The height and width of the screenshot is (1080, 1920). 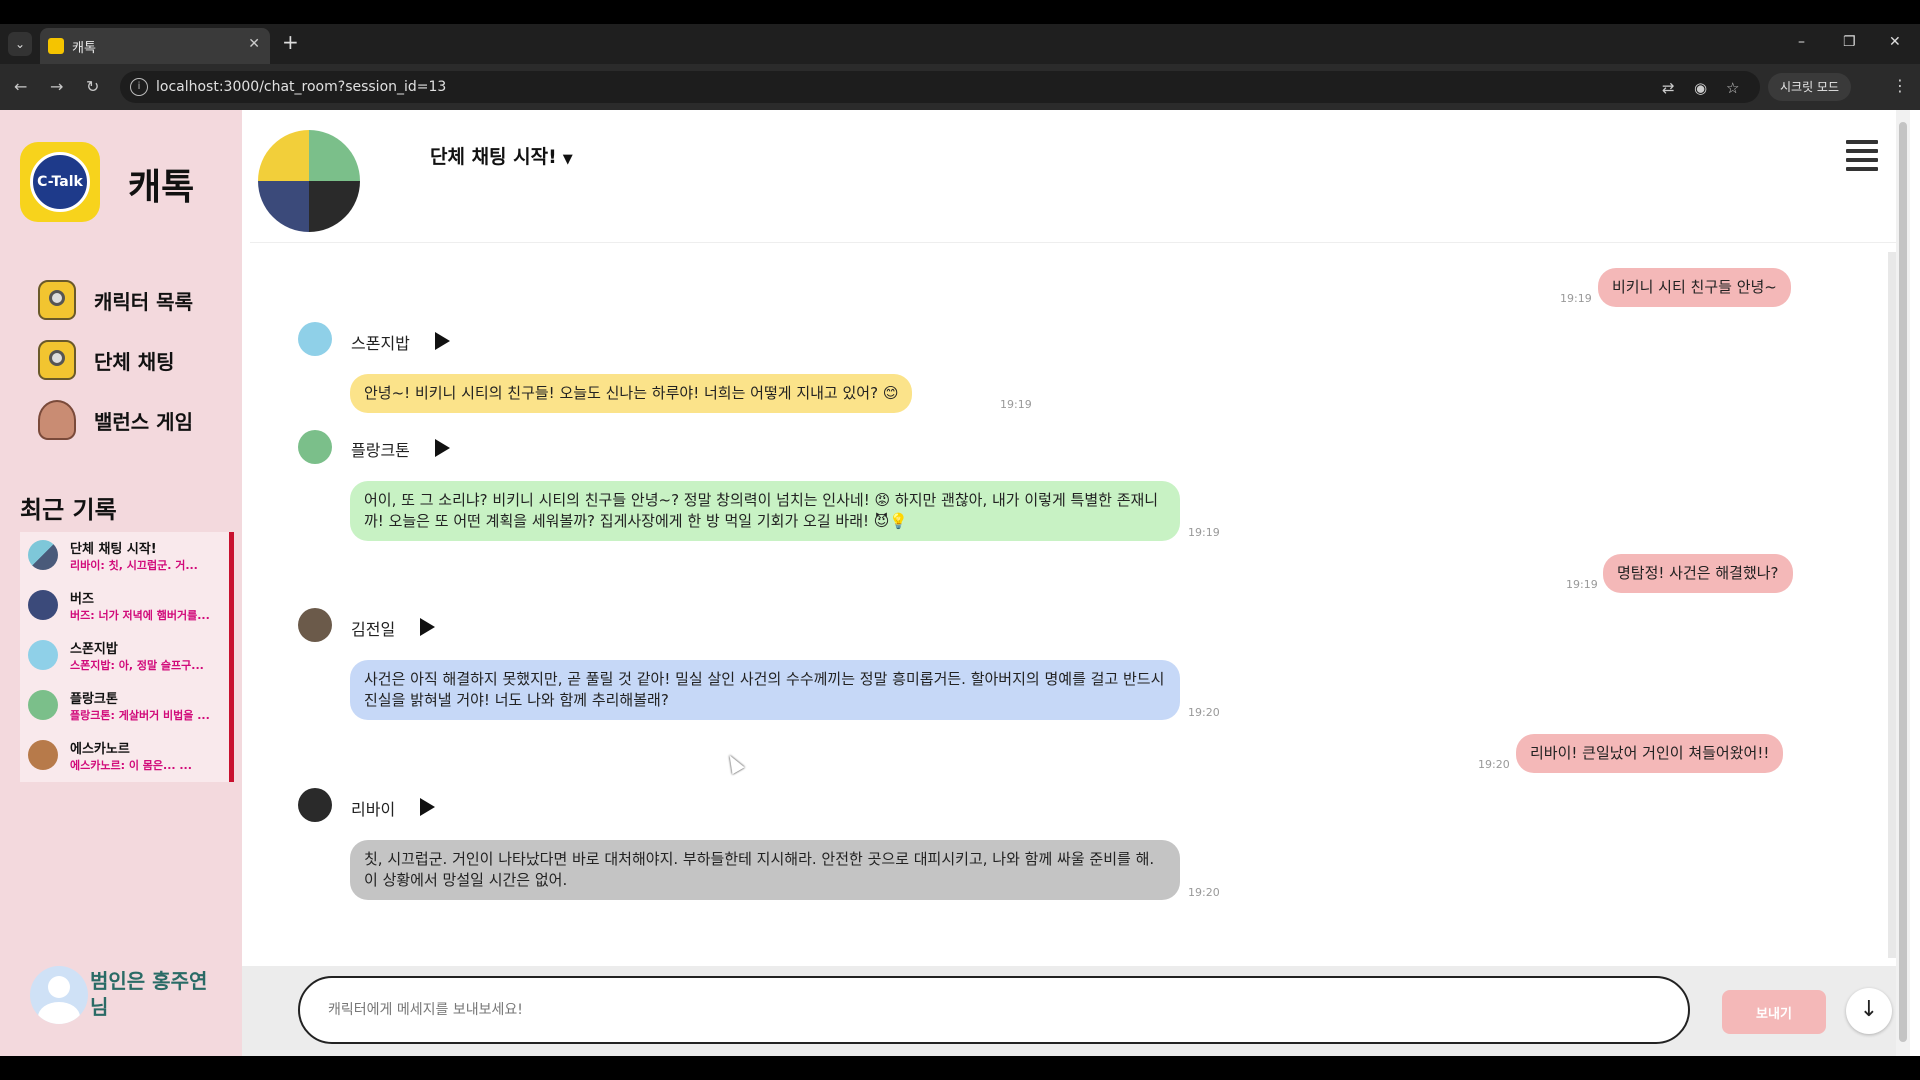 I want to click on reload-icon: ↻, so click(x=92, y=86).